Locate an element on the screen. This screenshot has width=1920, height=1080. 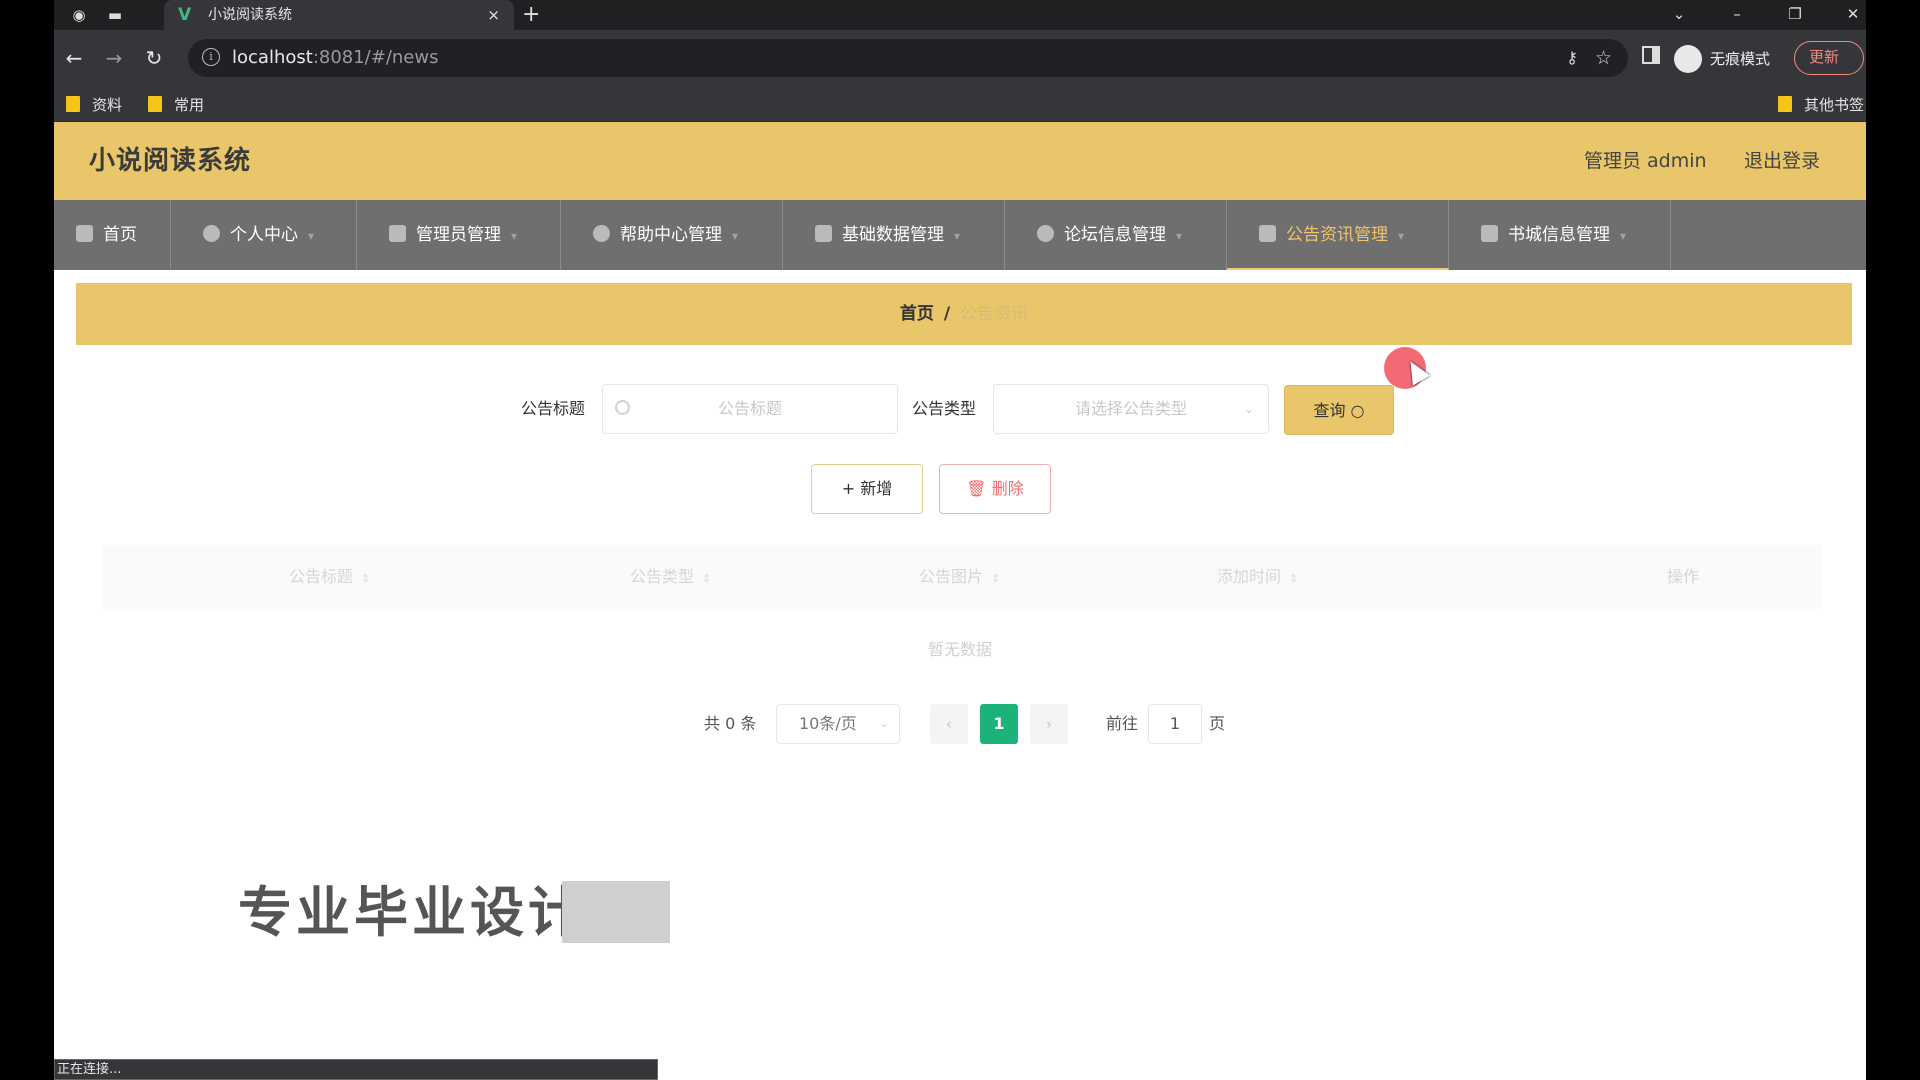
password-key-icon: ⚷ is located at coordinates (1572, 58).